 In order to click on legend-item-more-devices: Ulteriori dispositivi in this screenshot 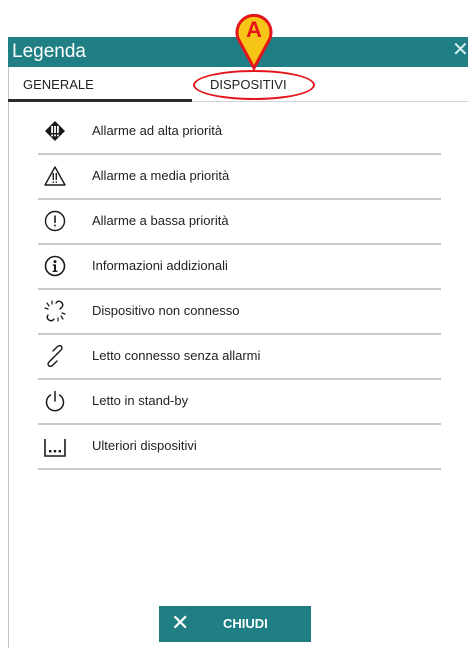, I will do `click(239, 447)`.